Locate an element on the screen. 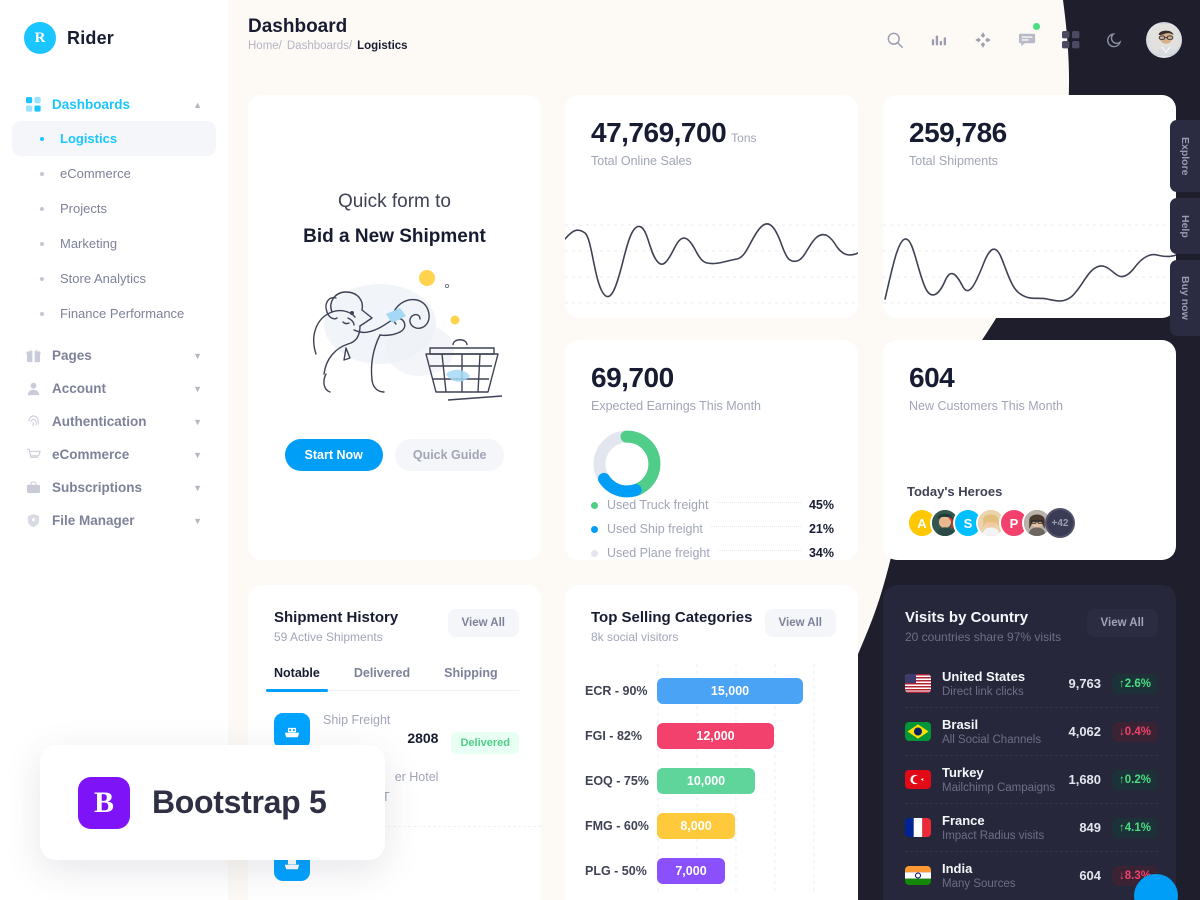 This screenshot has width=1200, height=900. side-tab-explore: Explore is located at coordinates (1185, 156).